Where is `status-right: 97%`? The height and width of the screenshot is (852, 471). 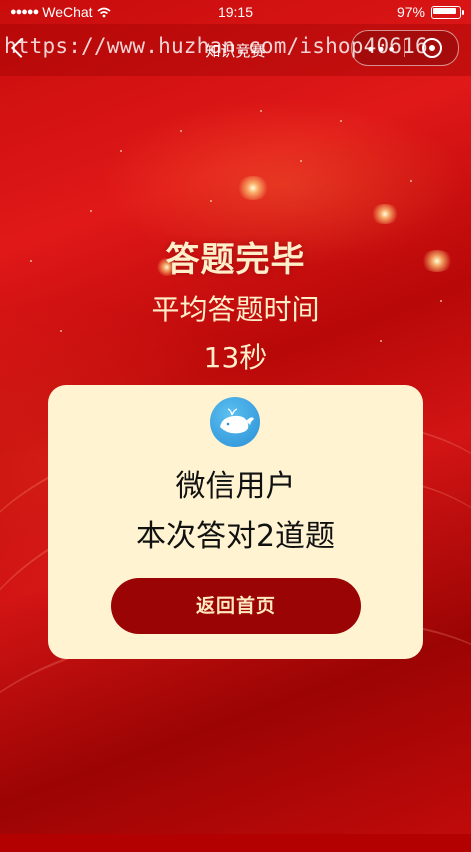 status-right: 97% is located at coordinates (430, 12).